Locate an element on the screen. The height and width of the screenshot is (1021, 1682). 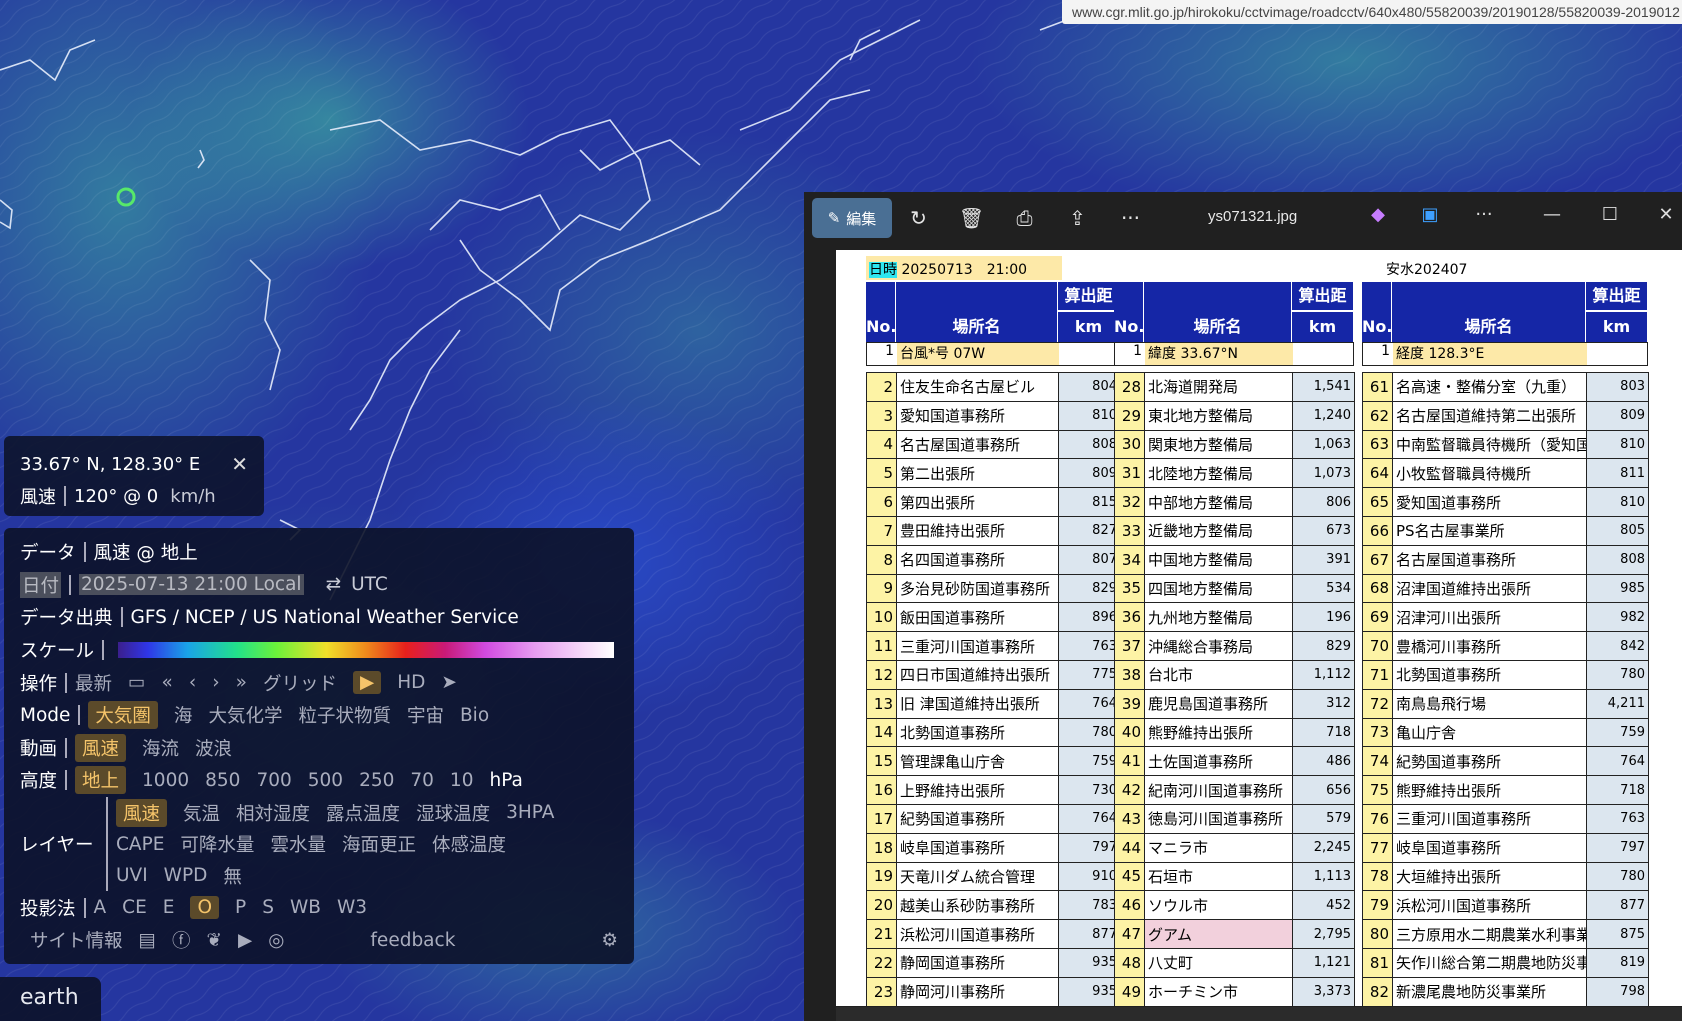
row-number: 9 is located at coordinates (881, 588).